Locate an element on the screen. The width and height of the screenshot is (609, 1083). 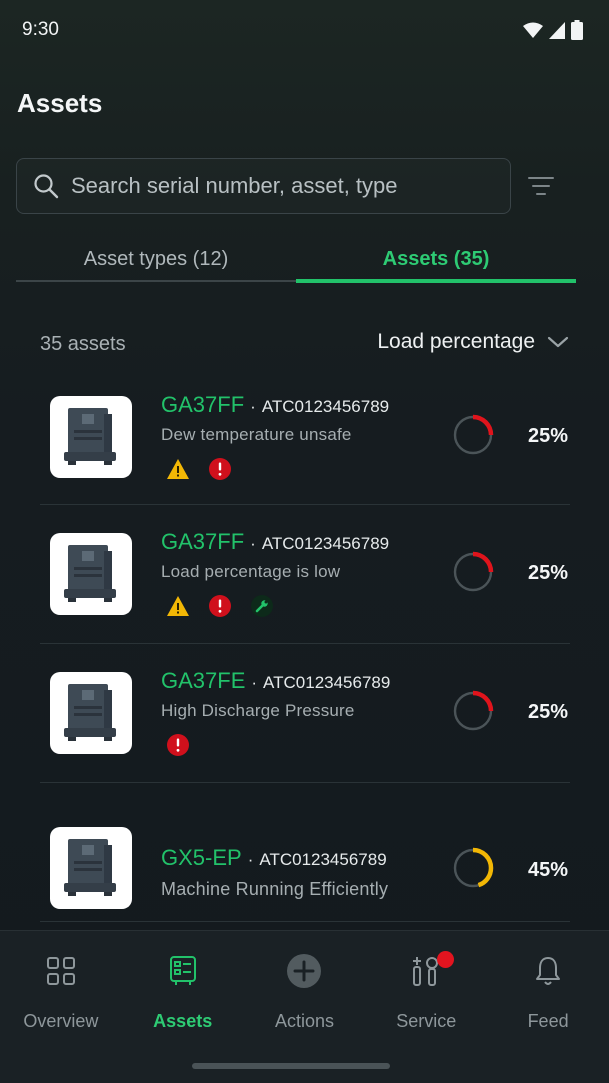
asset-status: Load percentage is low is located at coordinates (251, 571).